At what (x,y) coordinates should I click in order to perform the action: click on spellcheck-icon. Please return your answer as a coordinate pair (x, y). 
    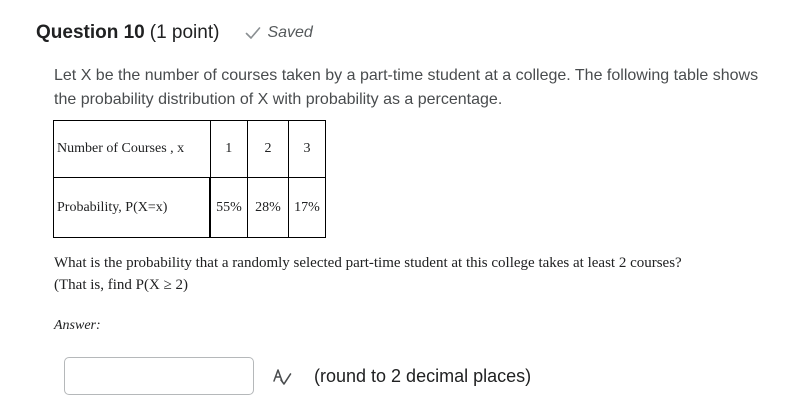
    Looking at the image, I should click on (282, 377).